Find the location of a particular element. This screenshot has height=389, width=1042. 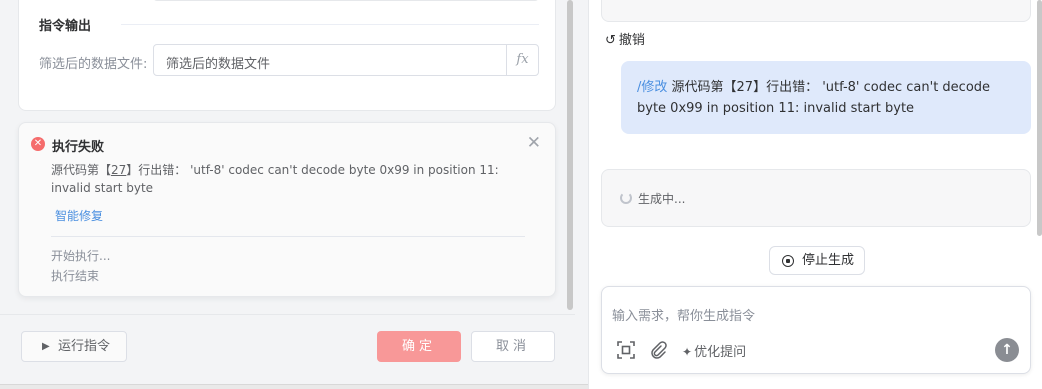

stop-generation-button: 停止生成 is located at coordinates (817, 260).